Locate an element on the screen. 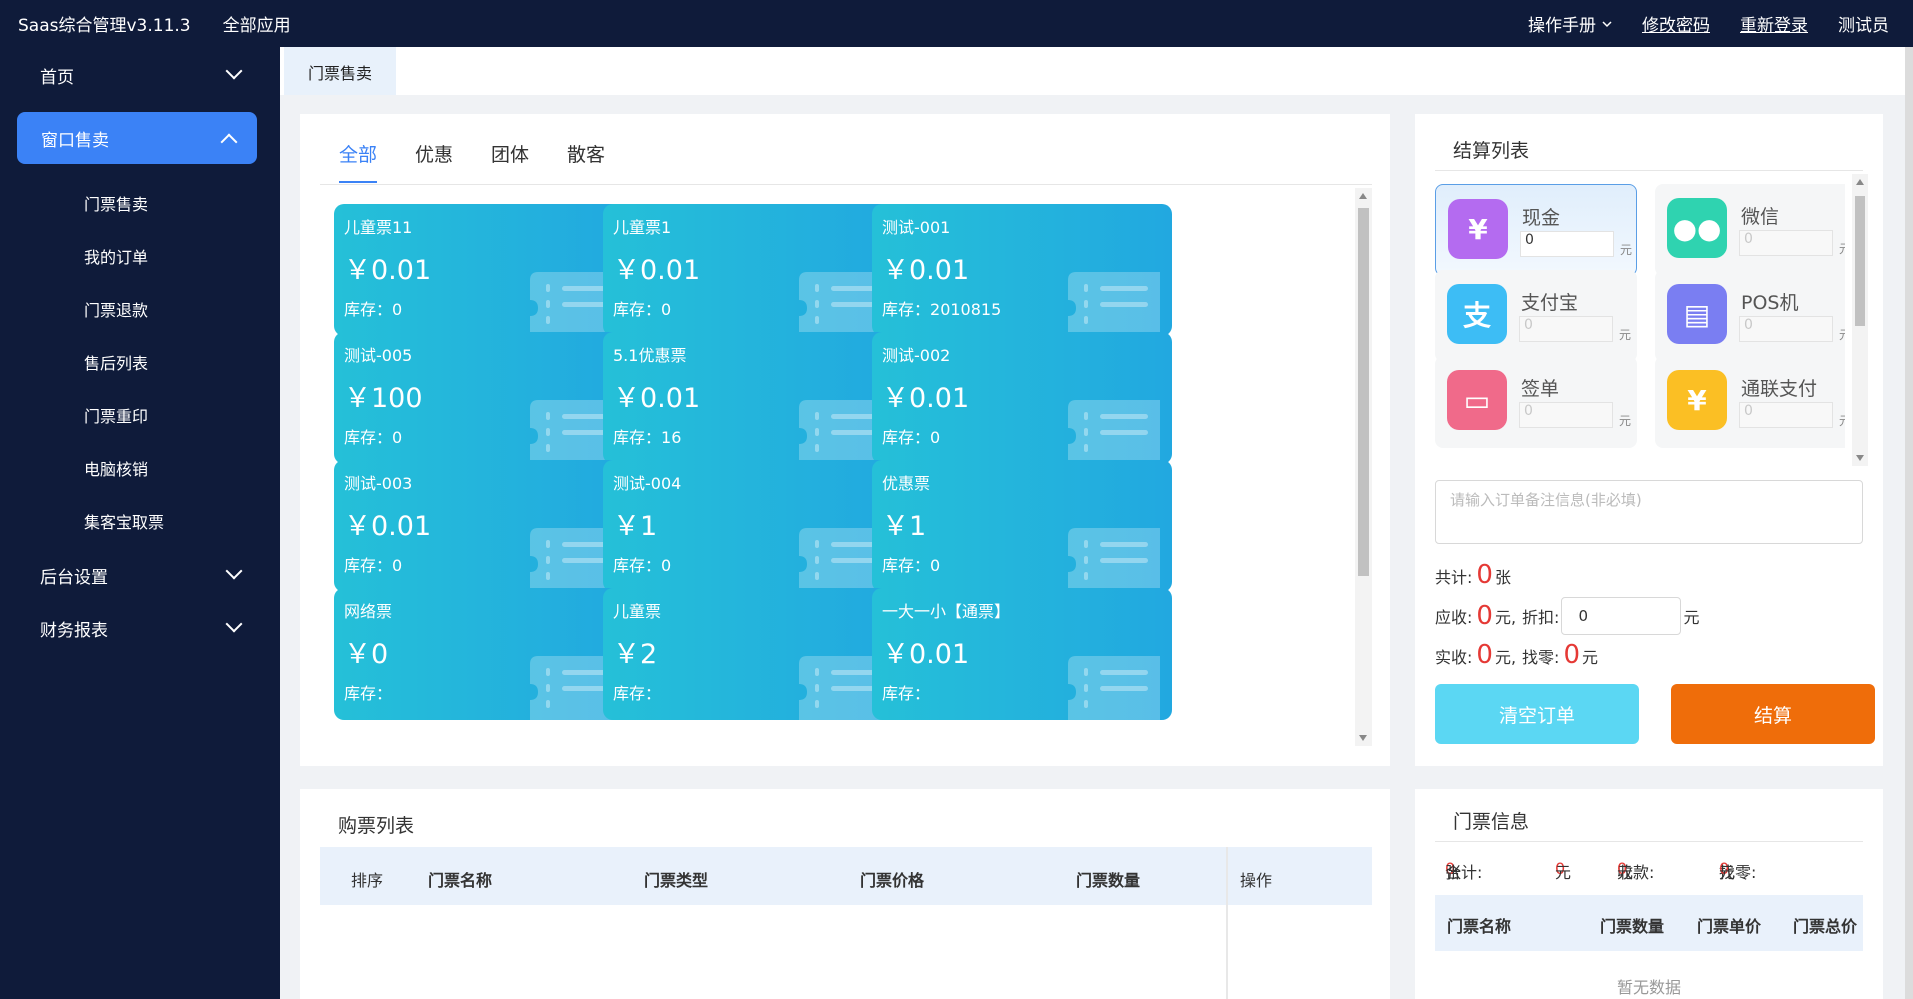 The height and width of the screenshot is (999, 1913). sign-bill-icon: ▭ is located at coordinates (1477, 400).